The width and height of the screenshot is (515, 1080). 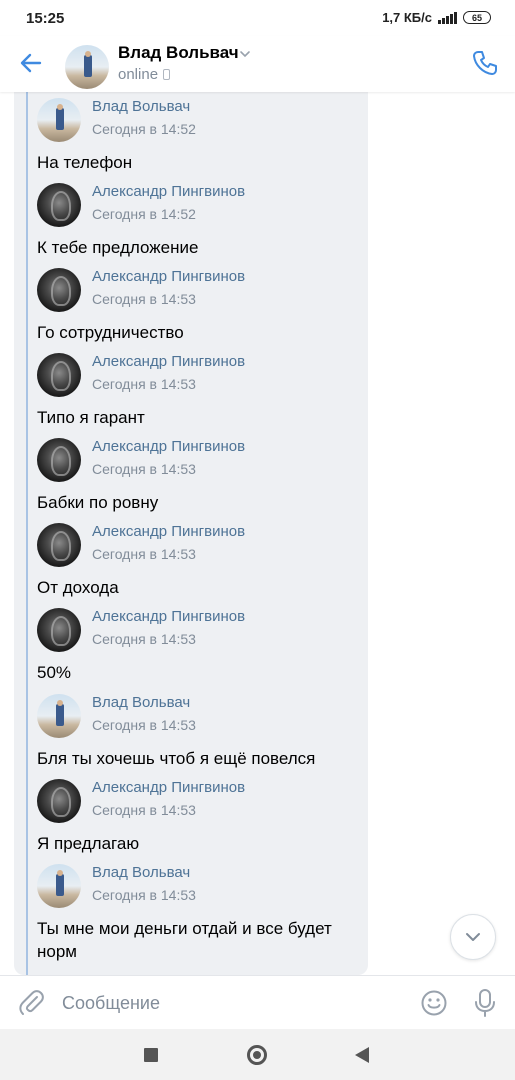 I want to click on emoji-icon, so click(x=434, y=1003).